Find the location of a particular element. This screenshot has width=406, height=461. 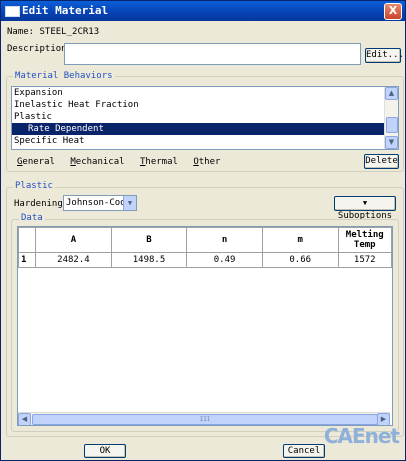

column-header-a: A is located at coordinates (73, 240).